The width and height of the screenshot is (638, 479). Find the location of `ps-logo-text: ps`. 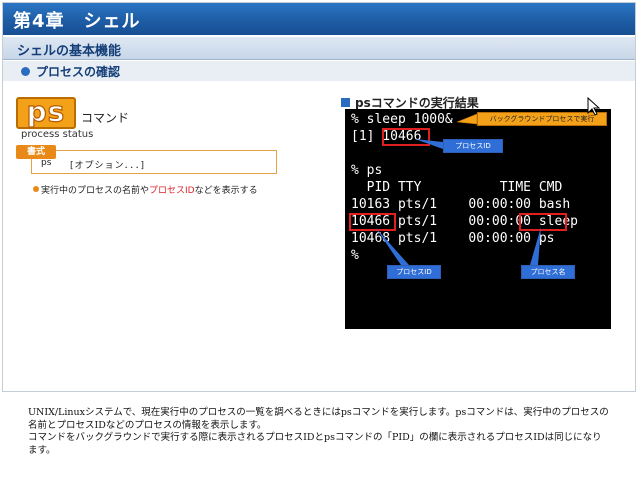

ps-logo-text: ps is located at coordinates (46, 111).